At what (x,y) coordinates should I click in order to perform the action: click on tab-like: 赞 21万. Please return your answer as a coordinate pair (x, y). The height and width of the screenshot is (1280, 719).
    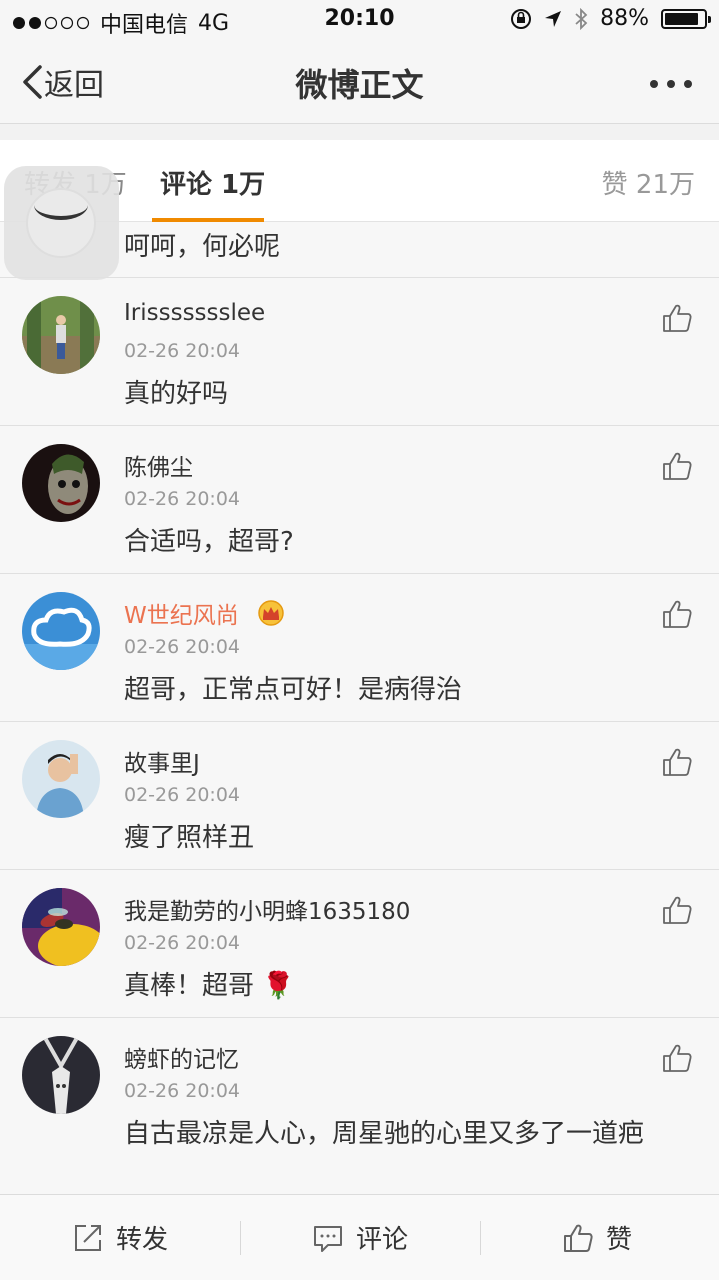
    Looking at the image, I should click on (648, 182).